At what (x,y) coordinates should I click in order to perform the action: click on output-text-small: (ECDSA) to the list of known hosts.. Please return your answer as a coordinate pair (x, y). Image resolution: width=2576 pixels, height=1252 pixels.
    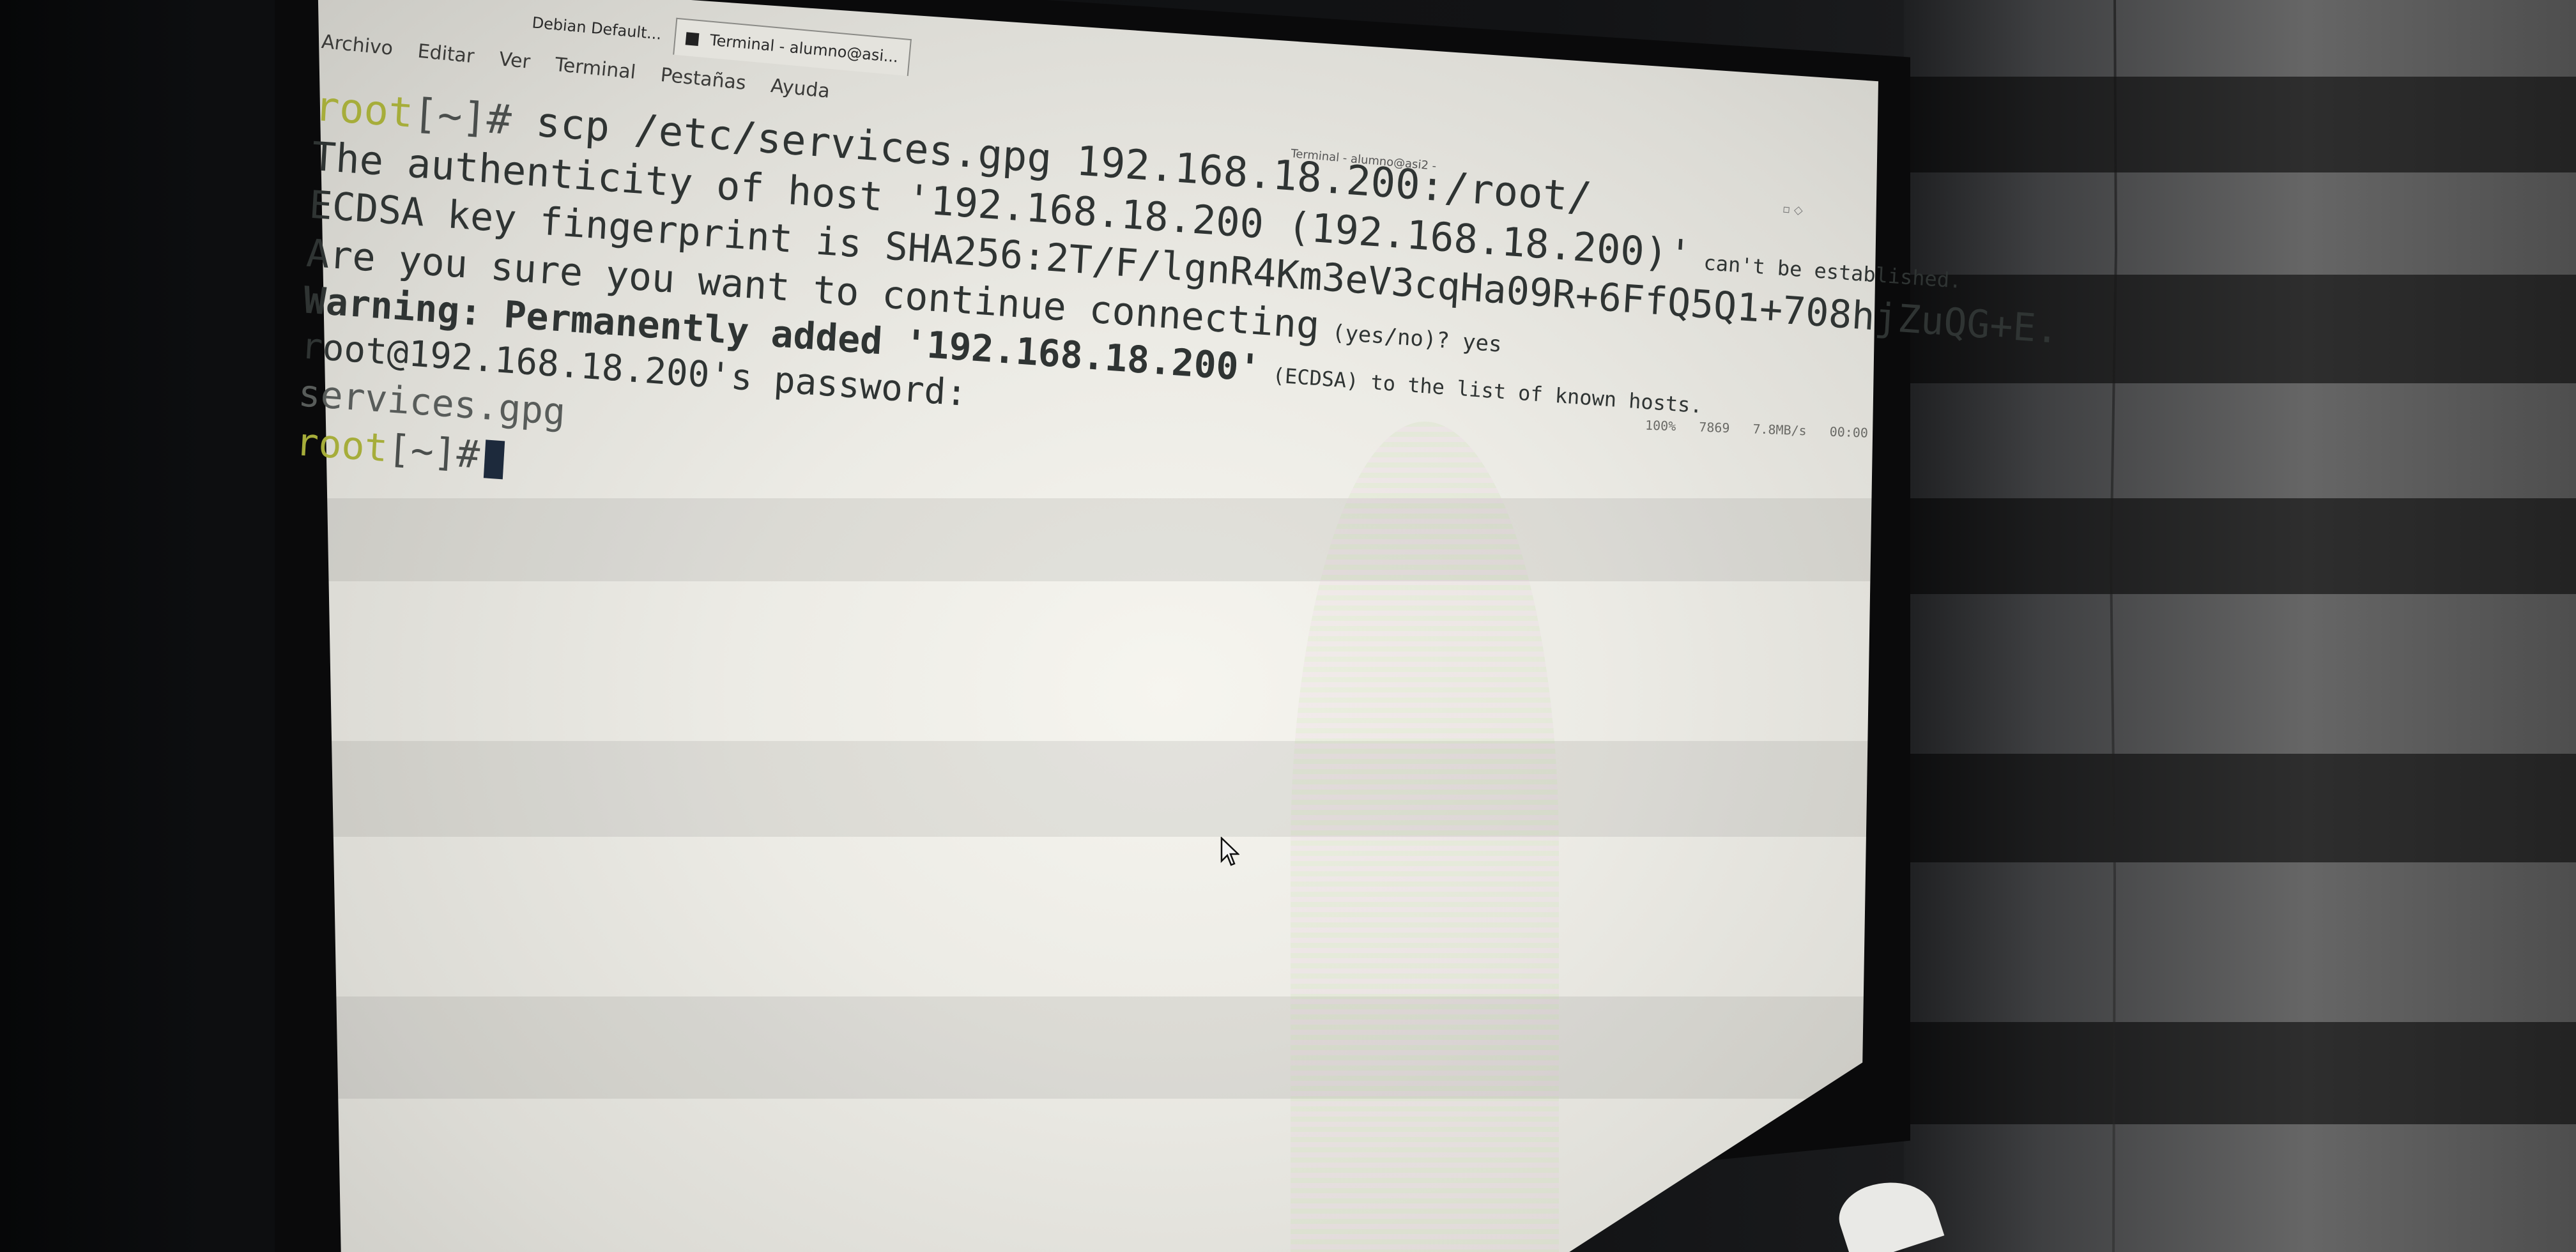
    Looking at the image, I should click on (1481, 390).